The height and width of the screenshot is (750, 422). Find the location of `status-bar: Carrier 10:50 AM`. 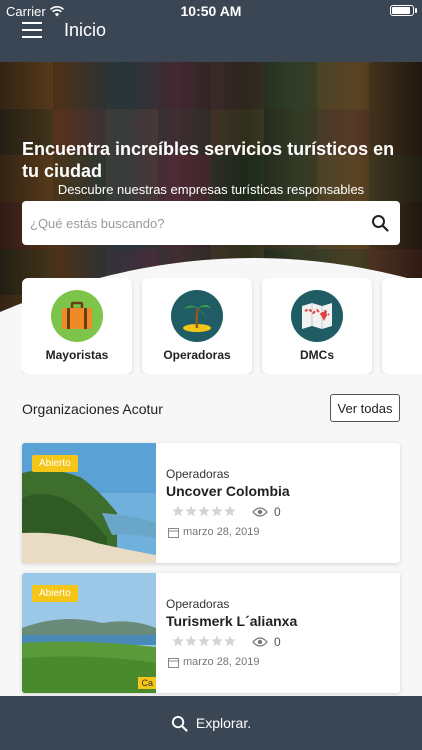

status-bar: Carrier 10:50 AM is located at coordinates (211, 11).